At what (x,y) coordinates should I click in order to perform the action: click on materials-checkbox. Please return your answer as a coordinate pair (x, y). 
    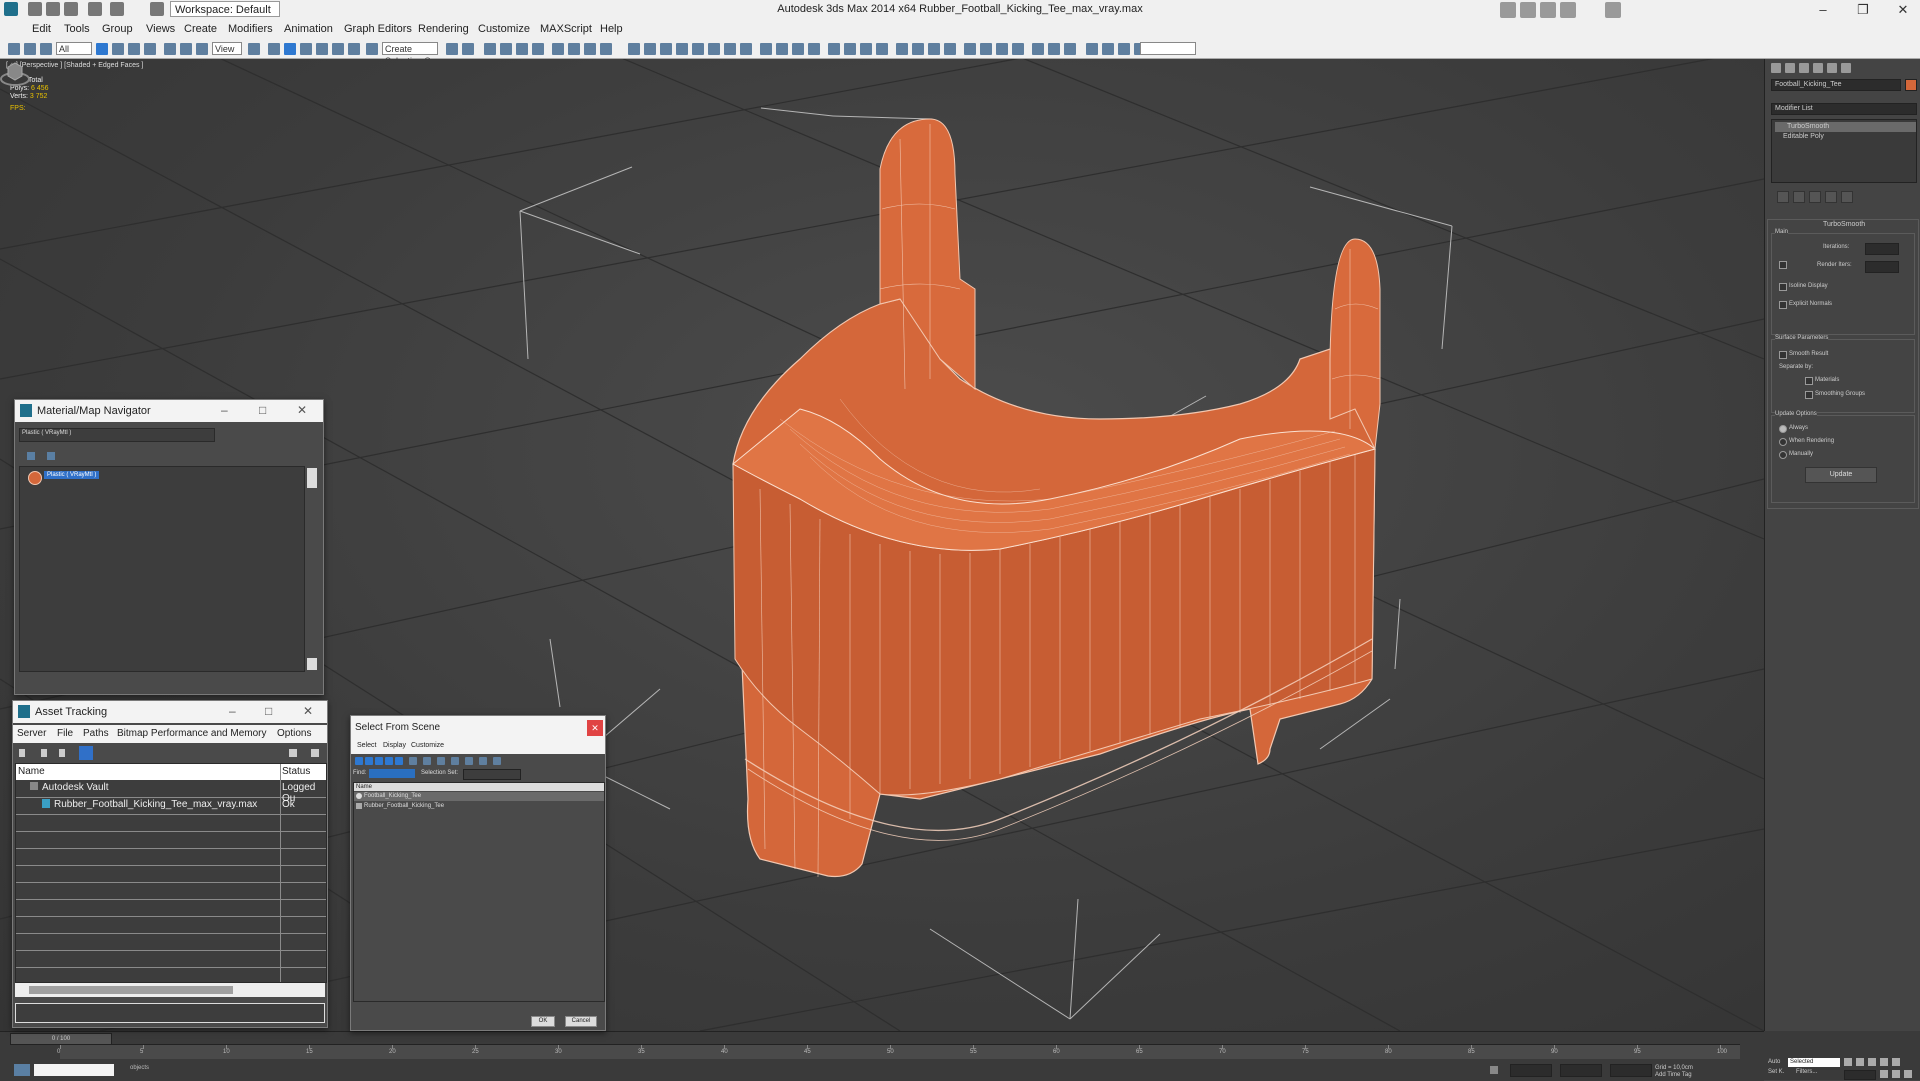
    Looking at the image, I should click on (1809, 381).